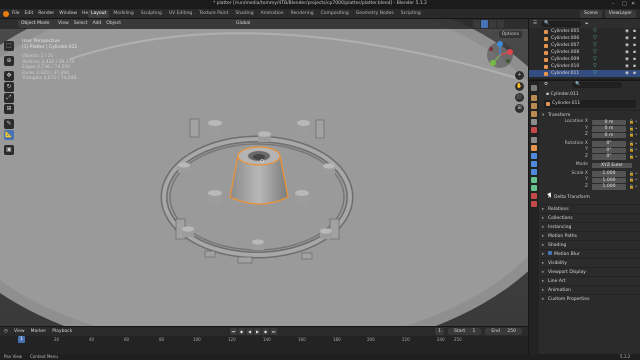 This screenshot has height=360, width=640. What do you see at coordinates (257, 331) in the screenshot?
I see `play-icon: ▶` at bounding box center [257, 331].